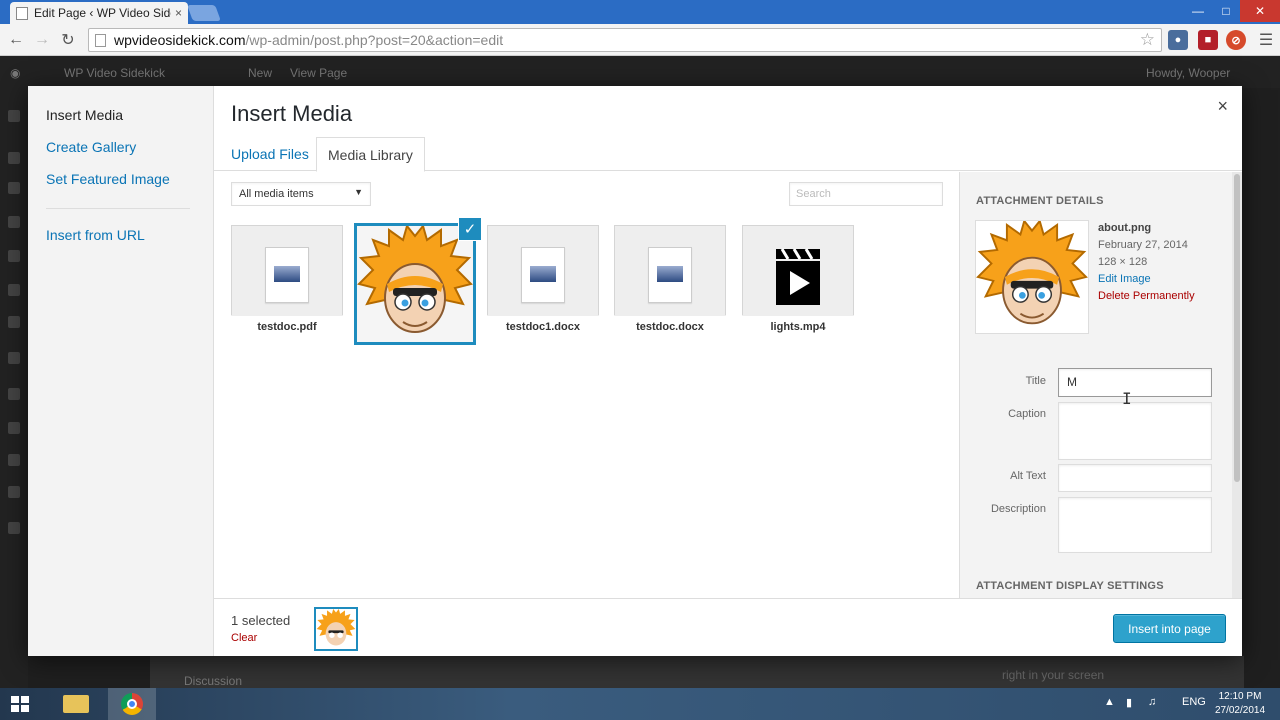 The height and width of the screenshot is (720, 1280). I want to click on adminbar-user: Howdy, Wooper, so click(1188, 73).